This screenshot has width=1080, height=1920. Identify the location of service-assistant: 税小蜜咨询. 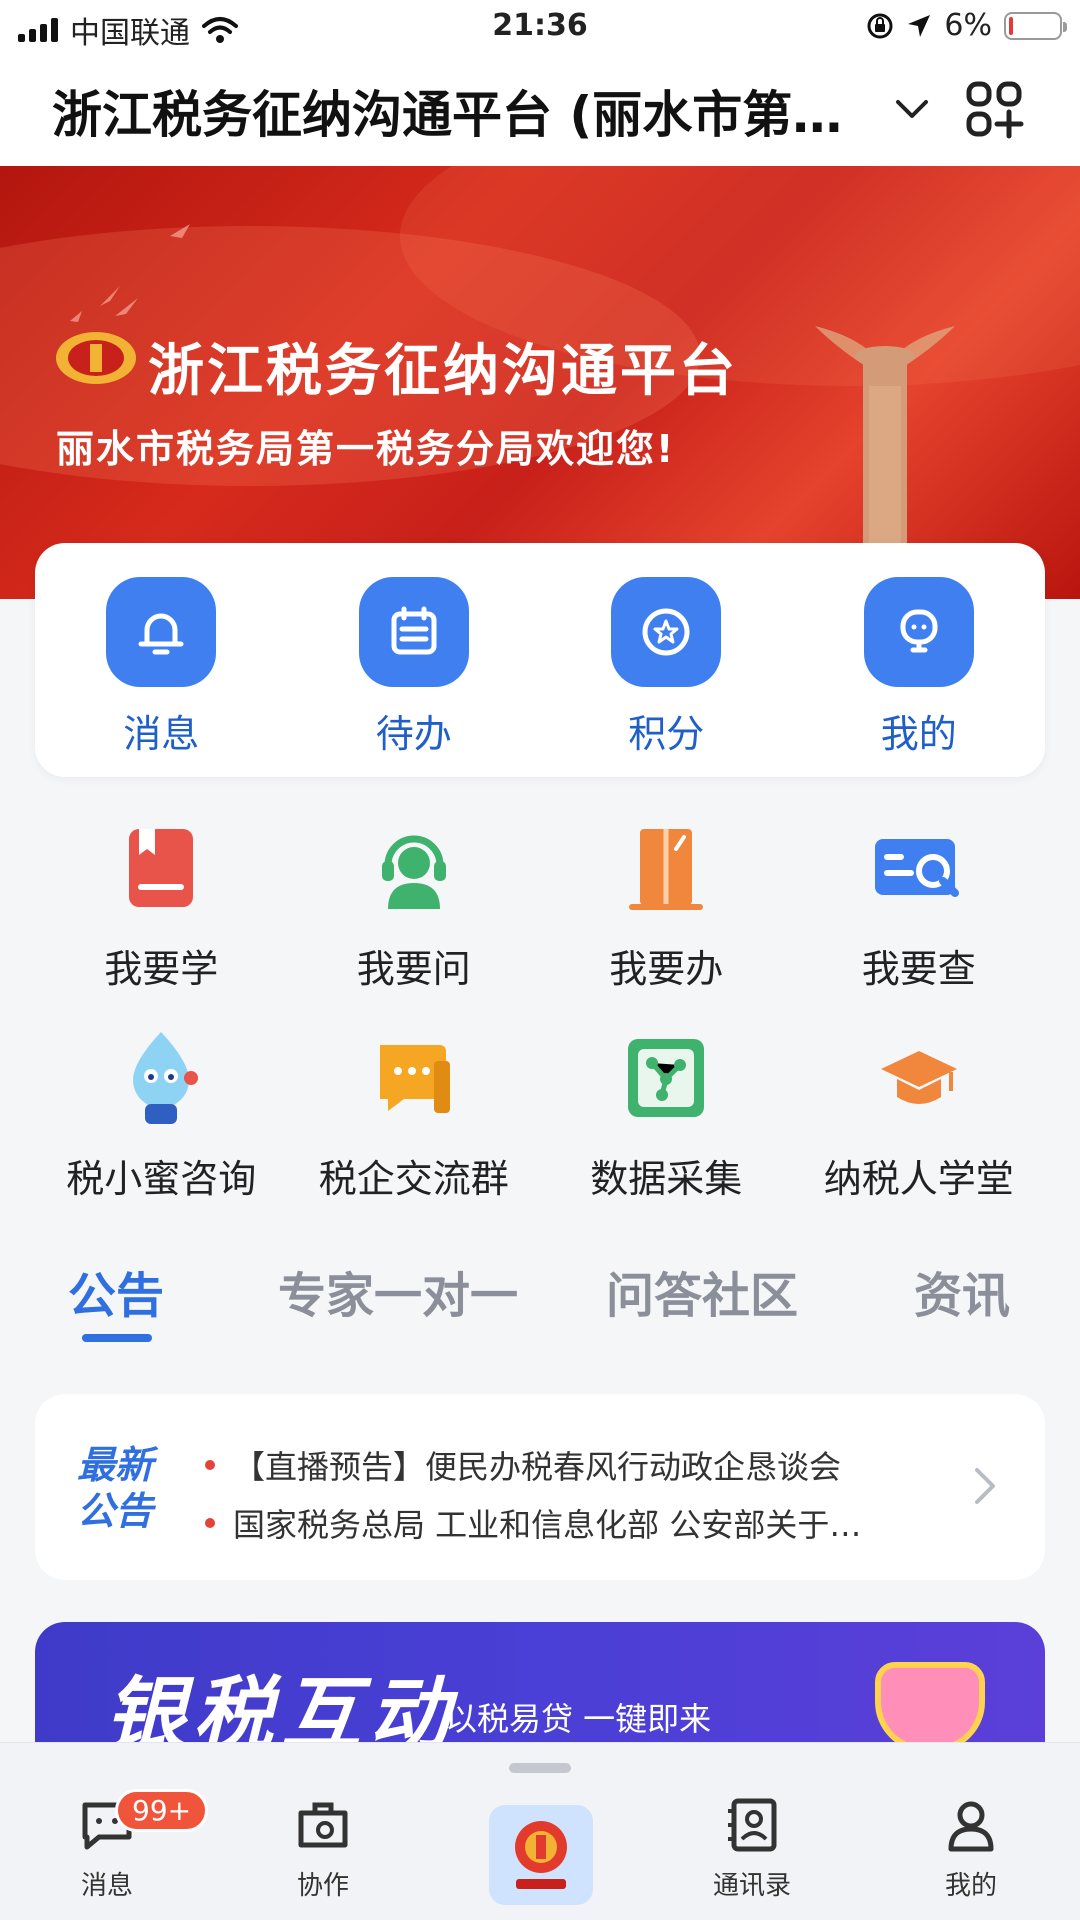
(161, 1115).